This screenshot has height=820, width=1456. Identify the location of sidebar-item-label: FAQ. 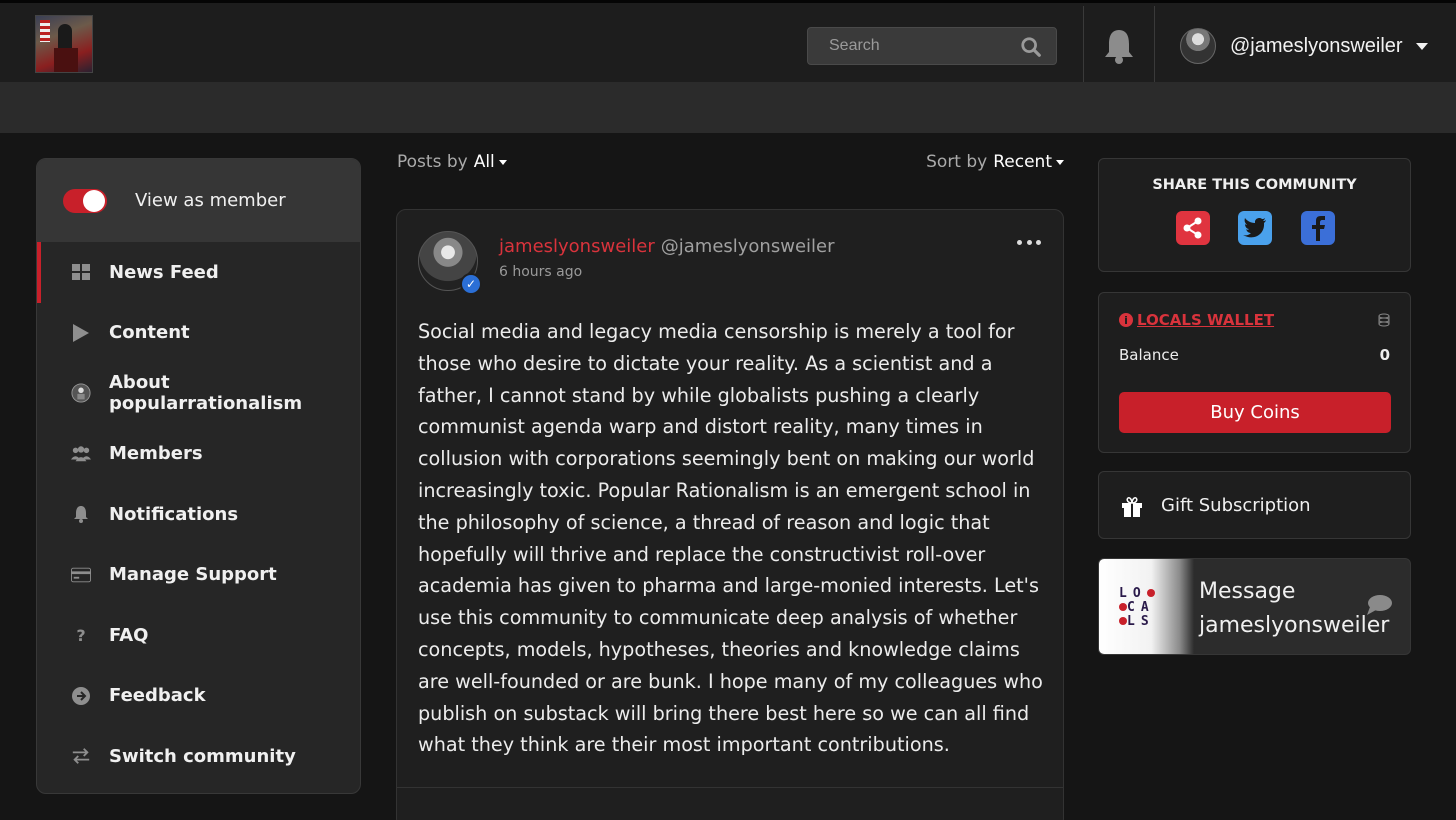
(129, 635).